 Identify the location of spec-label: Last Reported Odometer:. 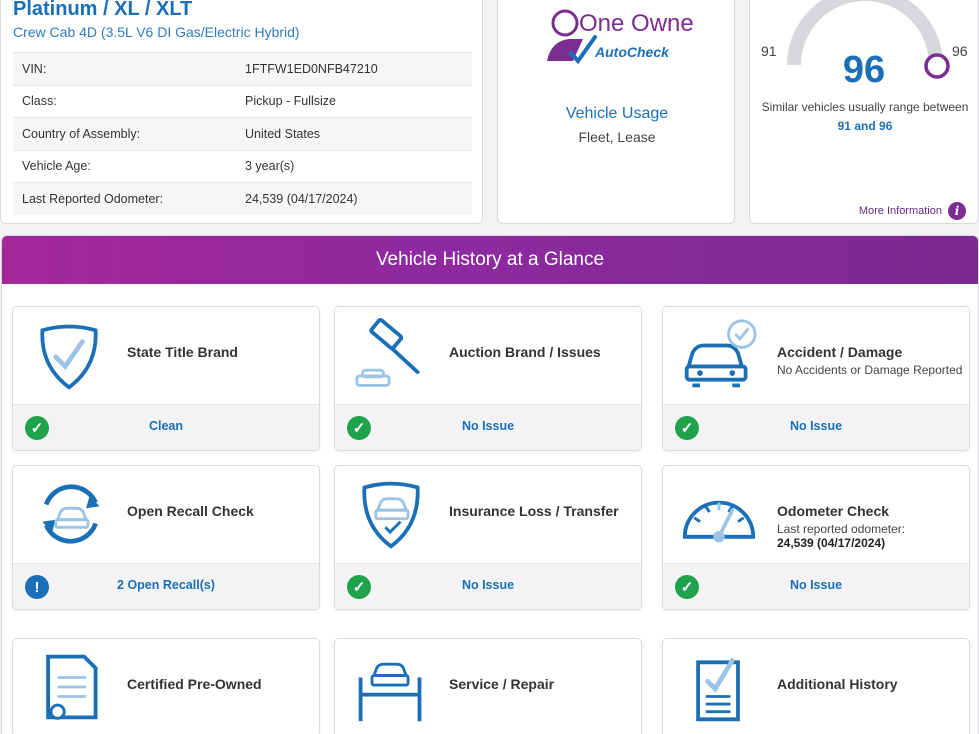
(93, 198).